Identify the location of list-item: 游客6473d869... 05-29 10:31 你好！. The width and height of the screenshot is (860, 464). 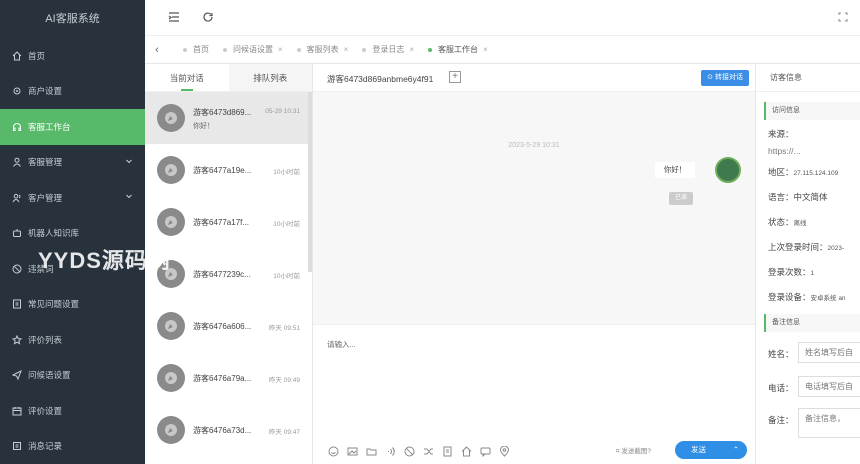
(228, 118).